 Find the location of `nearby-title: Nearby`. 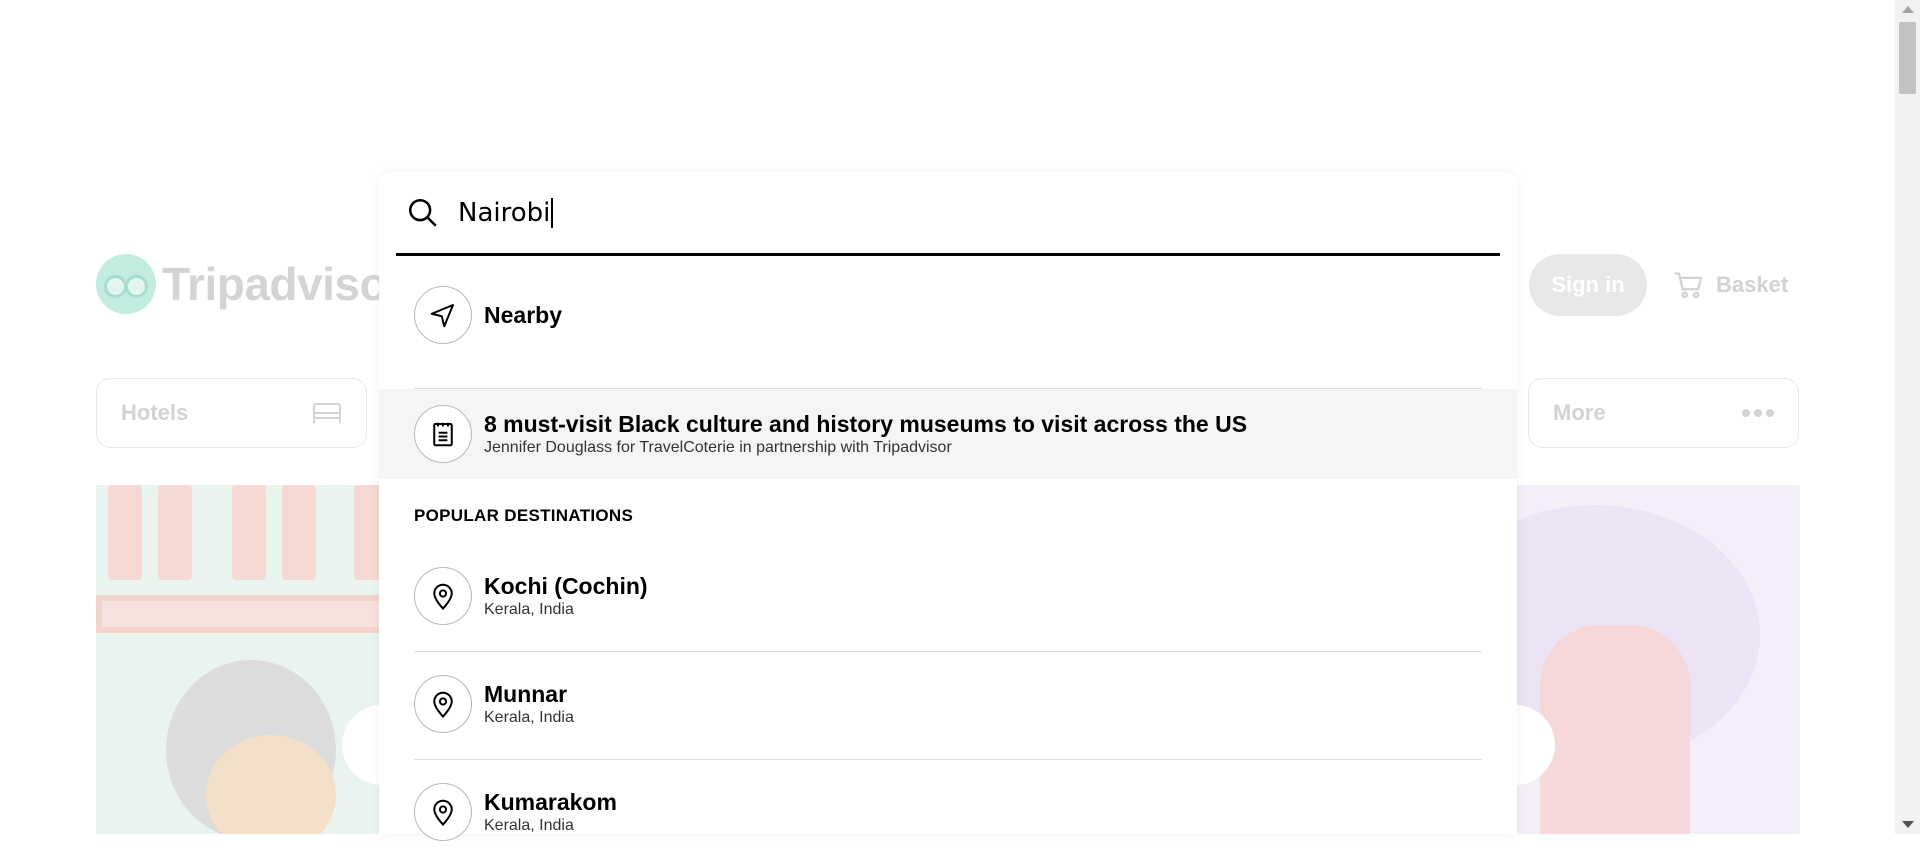

nearby-title: Nearby is located at coordinates (523, 315).